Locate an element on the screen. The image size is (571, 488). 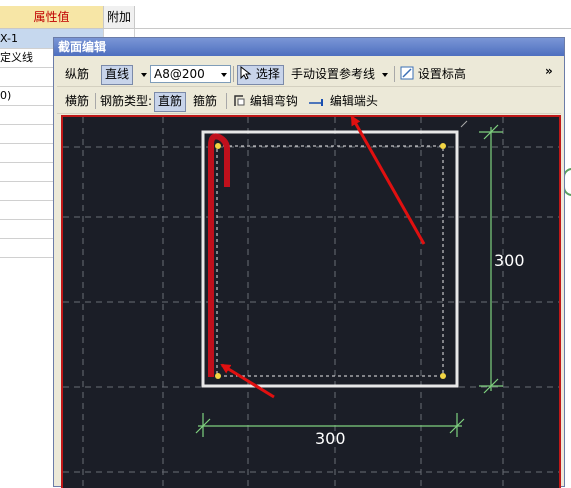
stirrup-button: 箍筋 is located at coordinates (205, 101).